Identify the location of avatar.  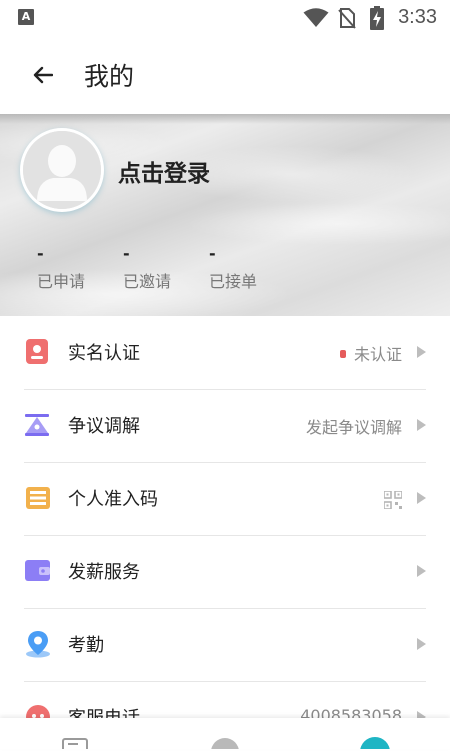
(62, 170).